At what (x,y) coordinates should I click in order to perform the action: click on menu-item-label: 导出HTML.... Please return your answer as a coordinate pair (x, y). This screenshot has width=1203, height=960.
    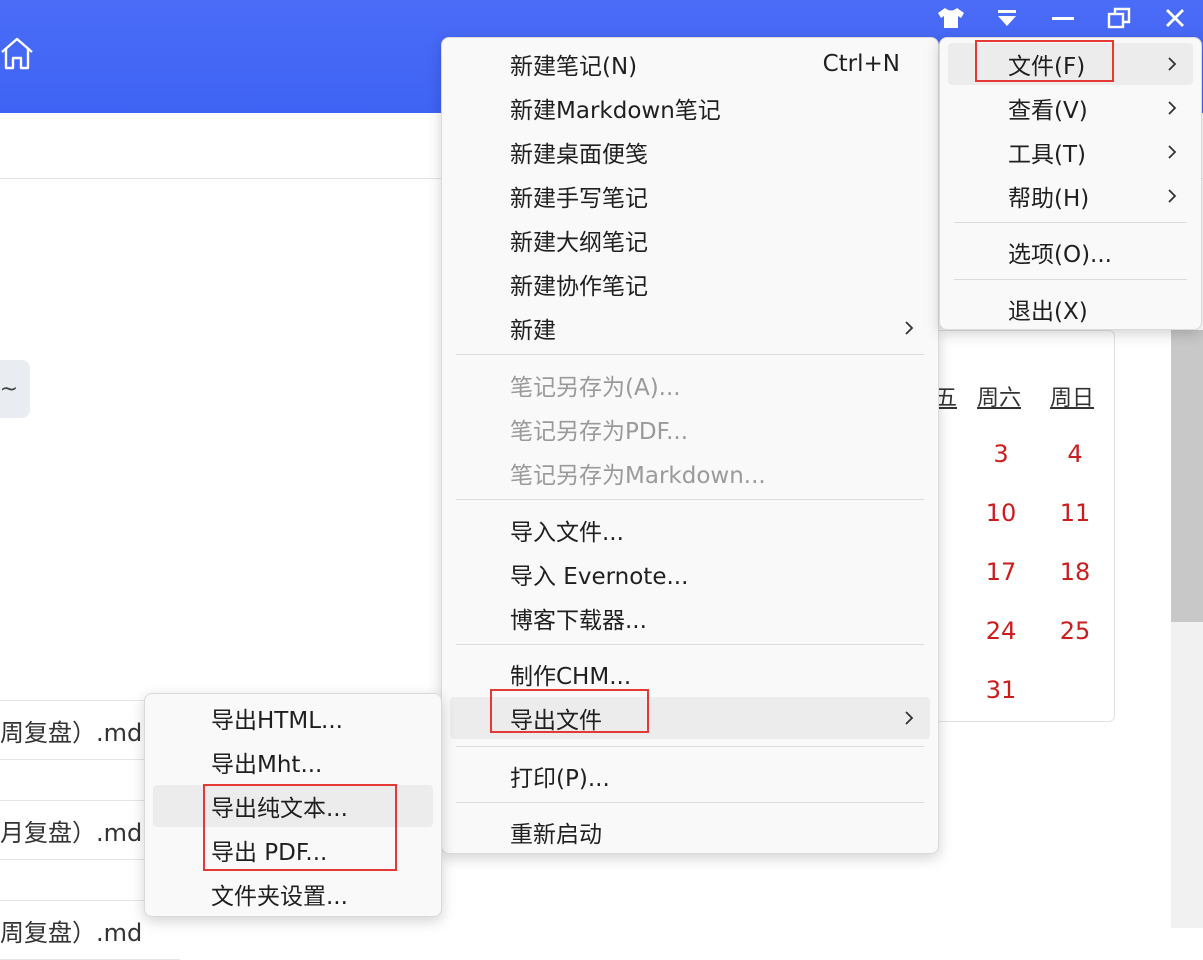
    Looking at the image, I should click on (277, 721).